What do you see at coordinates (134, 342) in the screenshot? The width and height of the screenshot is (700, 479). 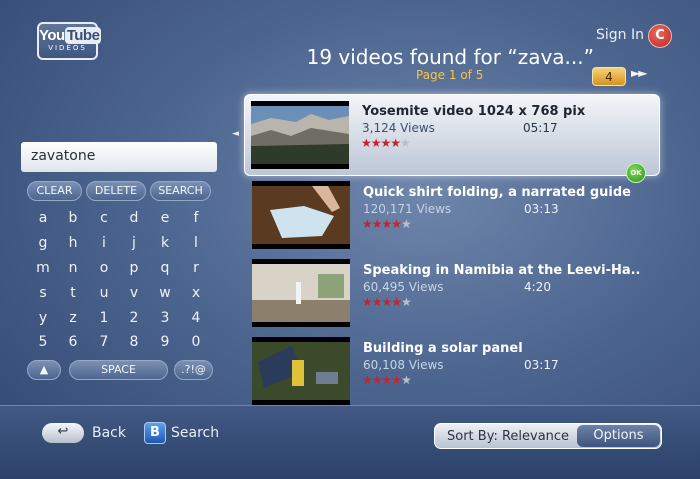 I see `keyboard-key: 8` at bounding box center [134, 342].